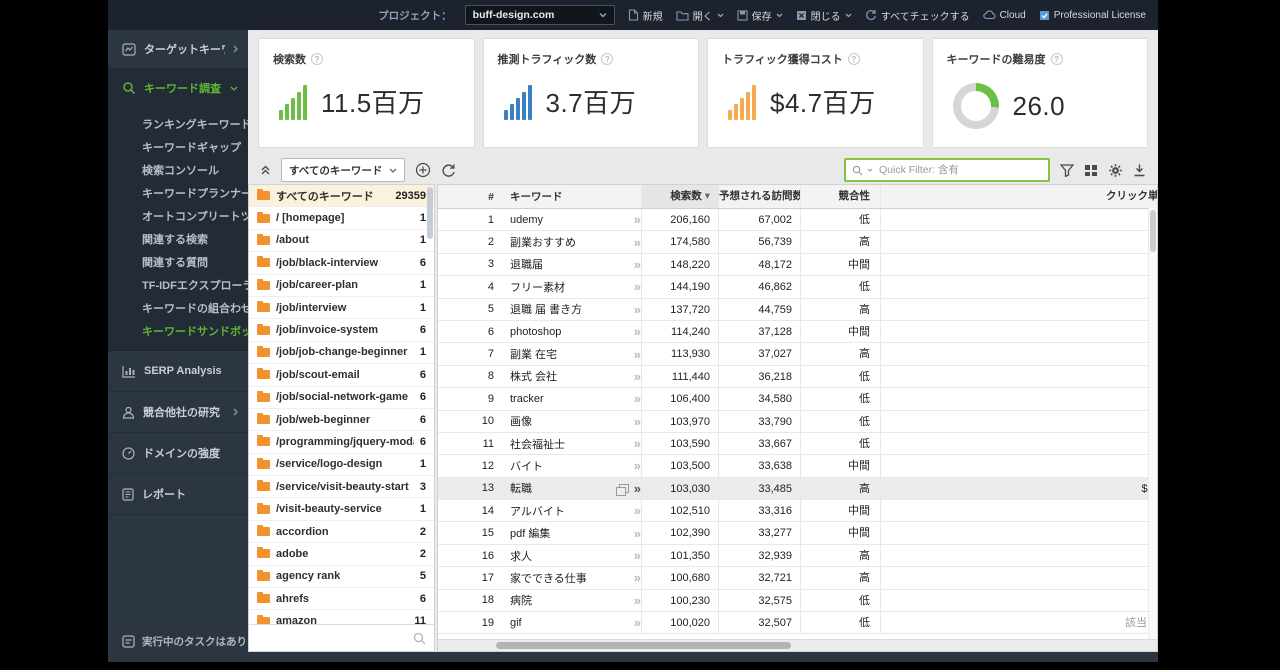  What do you see at coordinates (341, 420) in the screenshot?
I see `keyword-group-row: /job/web-beginner 6` at bounding box center [341, 420].